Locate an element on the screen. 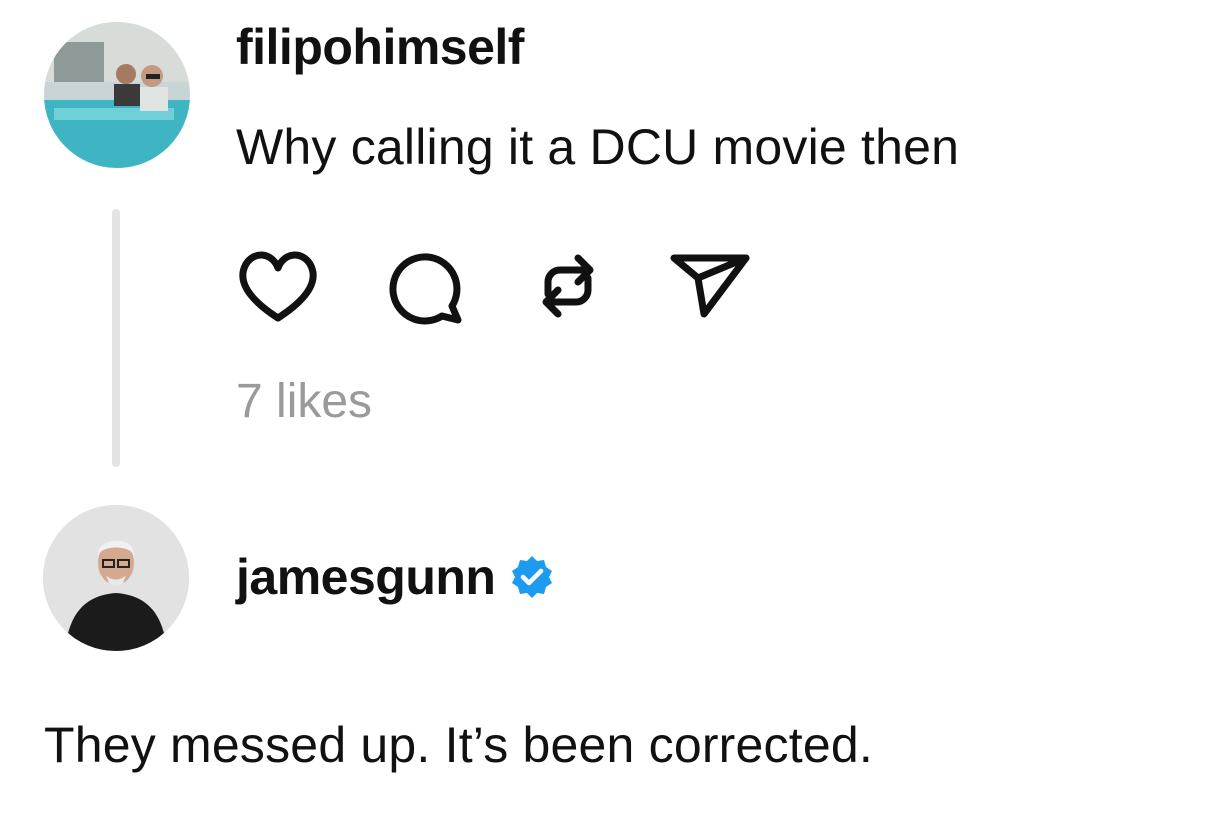 The image size is (1218, 816). username: jamesgunn is located at coordinates (366, 577).